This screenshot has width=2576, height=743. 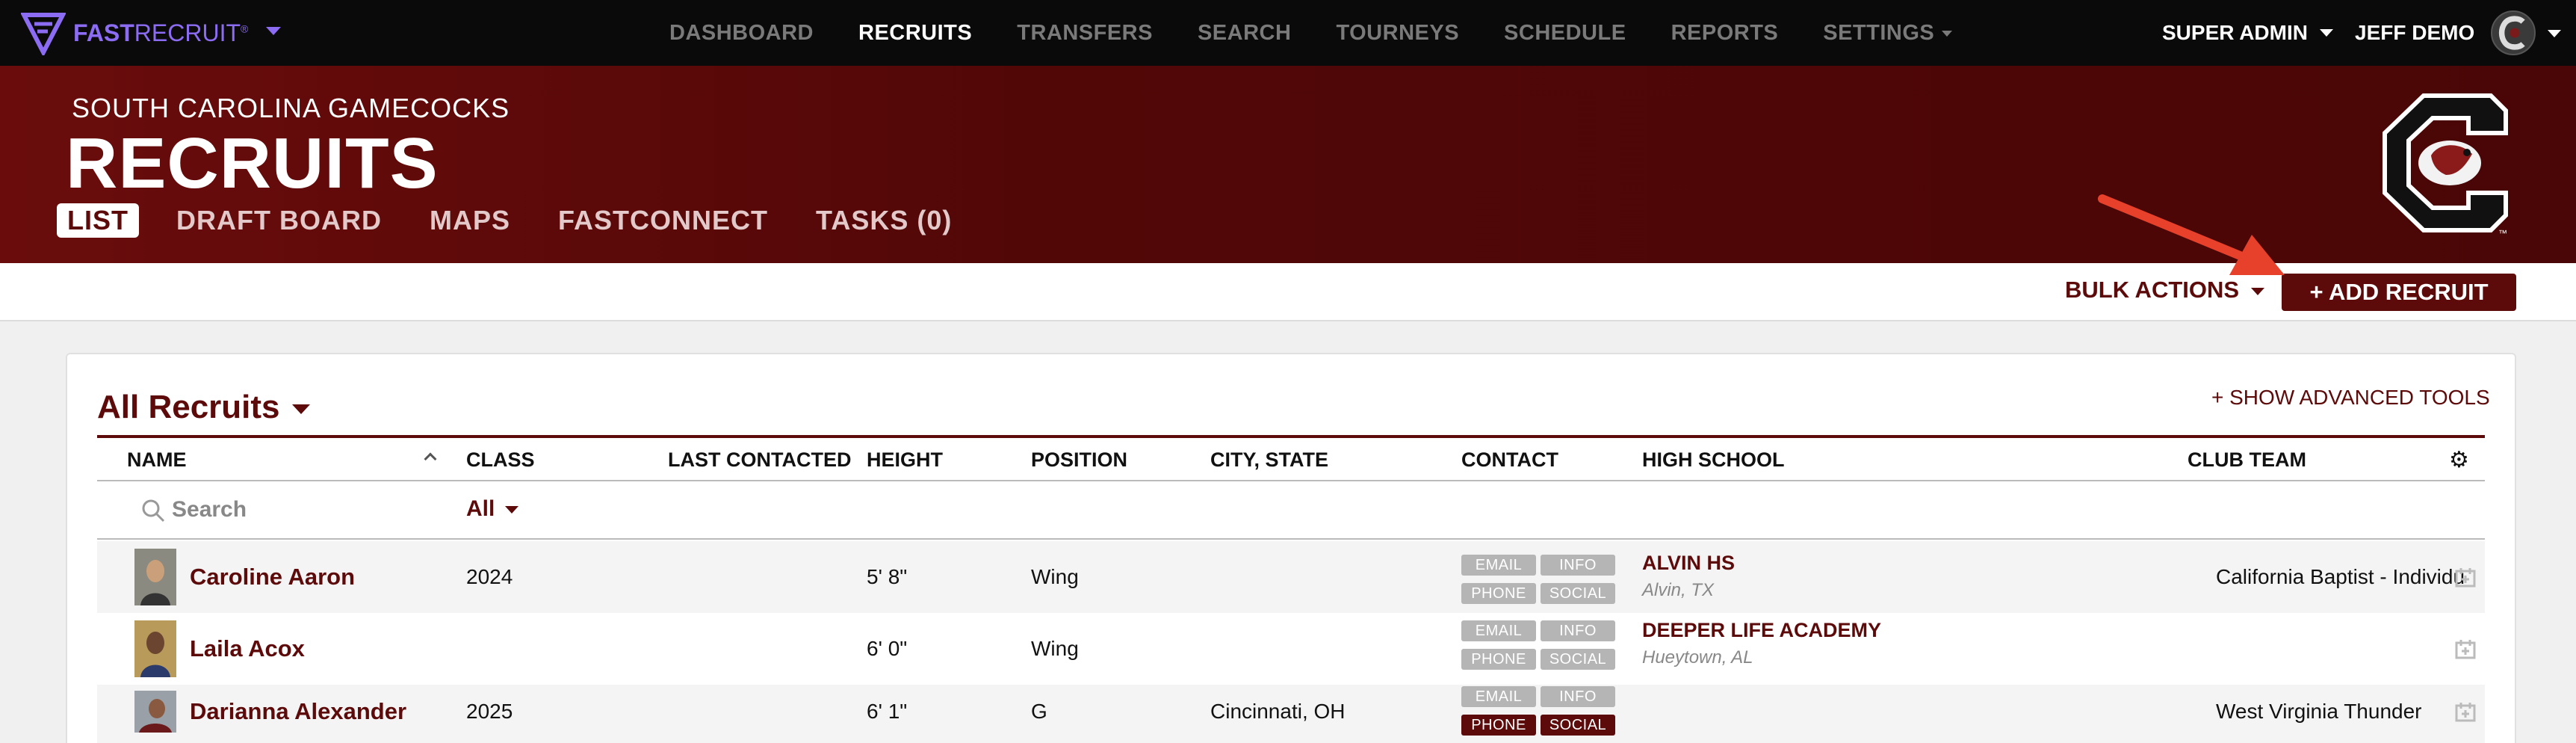 I want to click on class-filter-caret-icon, so click(x=512, y=510).